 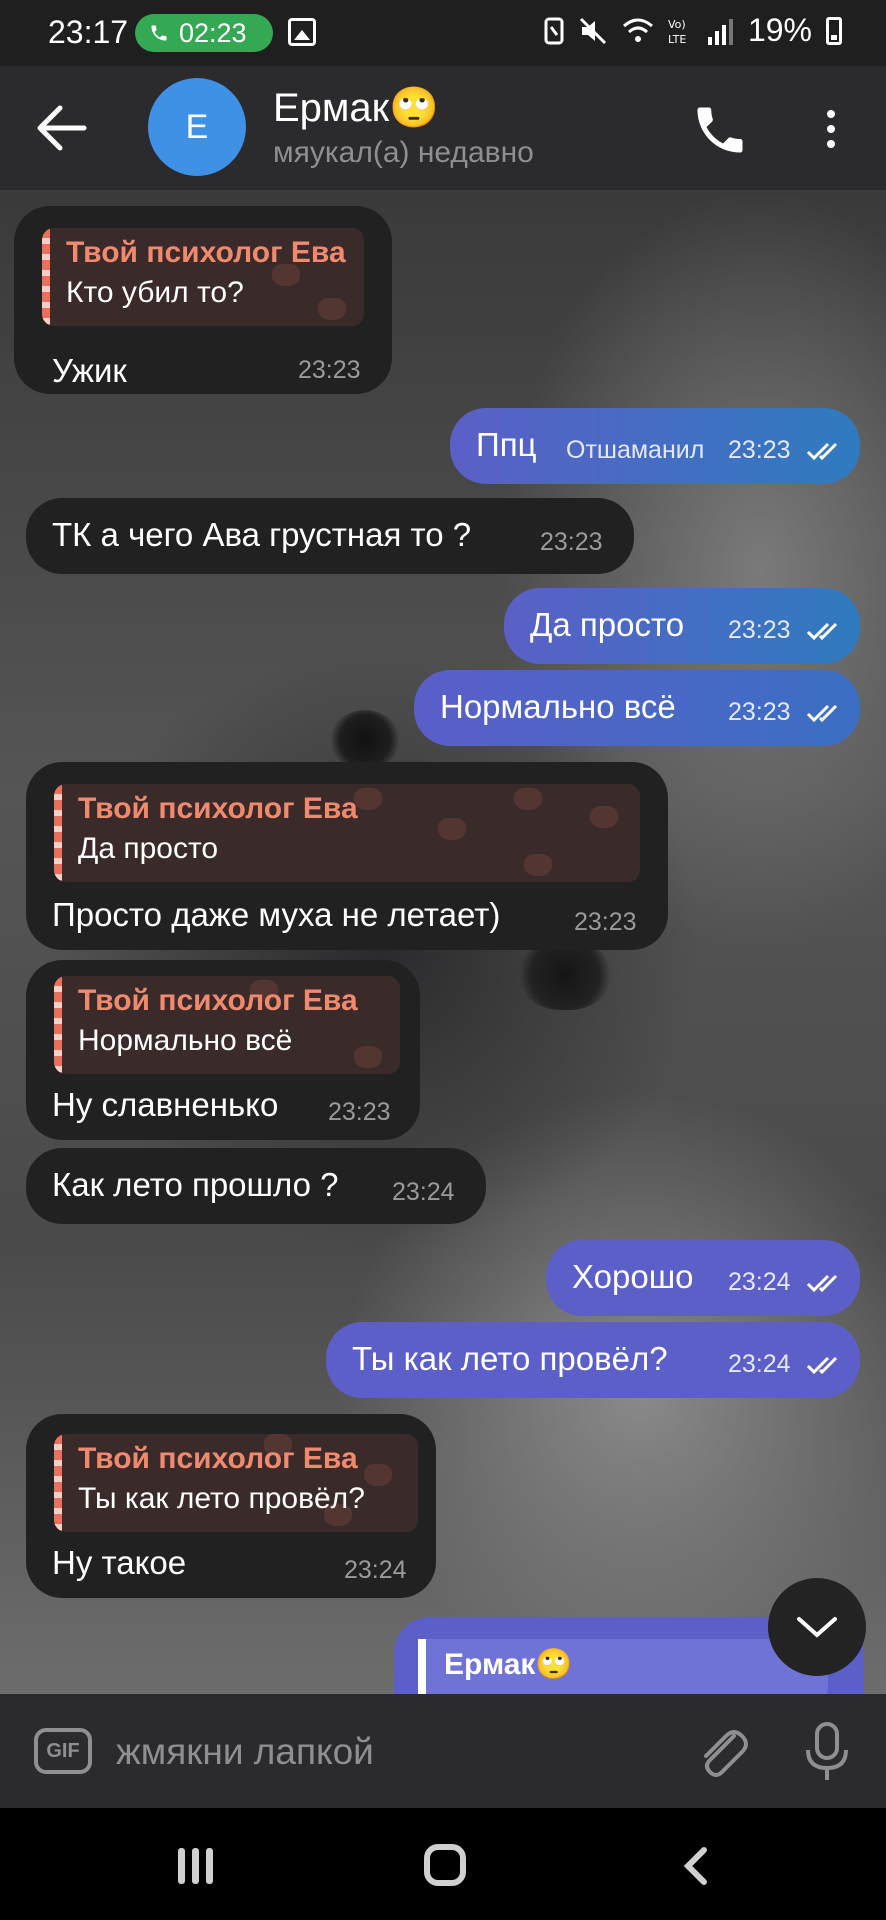 I want to click on volte-icon: Vo) LTE, so click(x=677, y=32).